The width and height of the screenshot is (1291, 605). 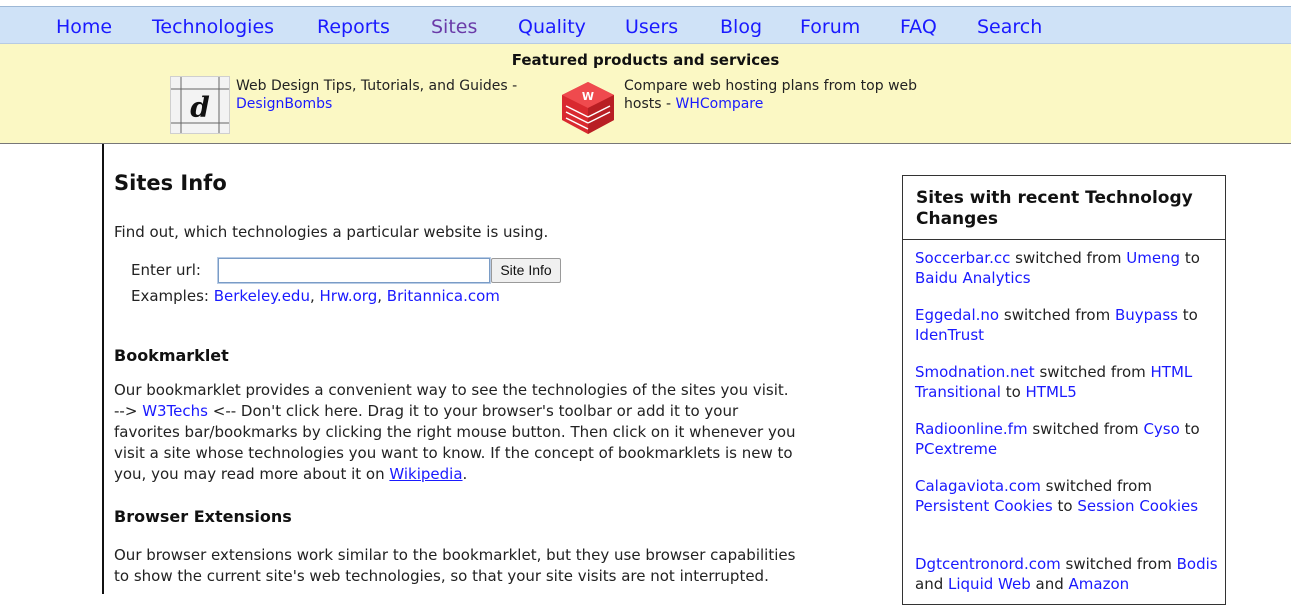 I want to click on nav-users: Users, so click(x=651, y=27).